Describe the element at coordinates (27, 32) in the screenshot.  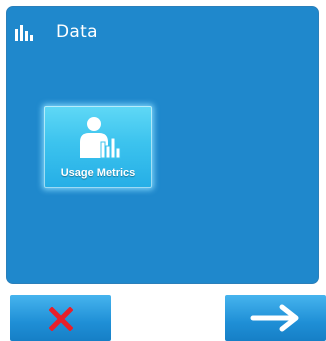
I see `bar-chart-icon` at that location.